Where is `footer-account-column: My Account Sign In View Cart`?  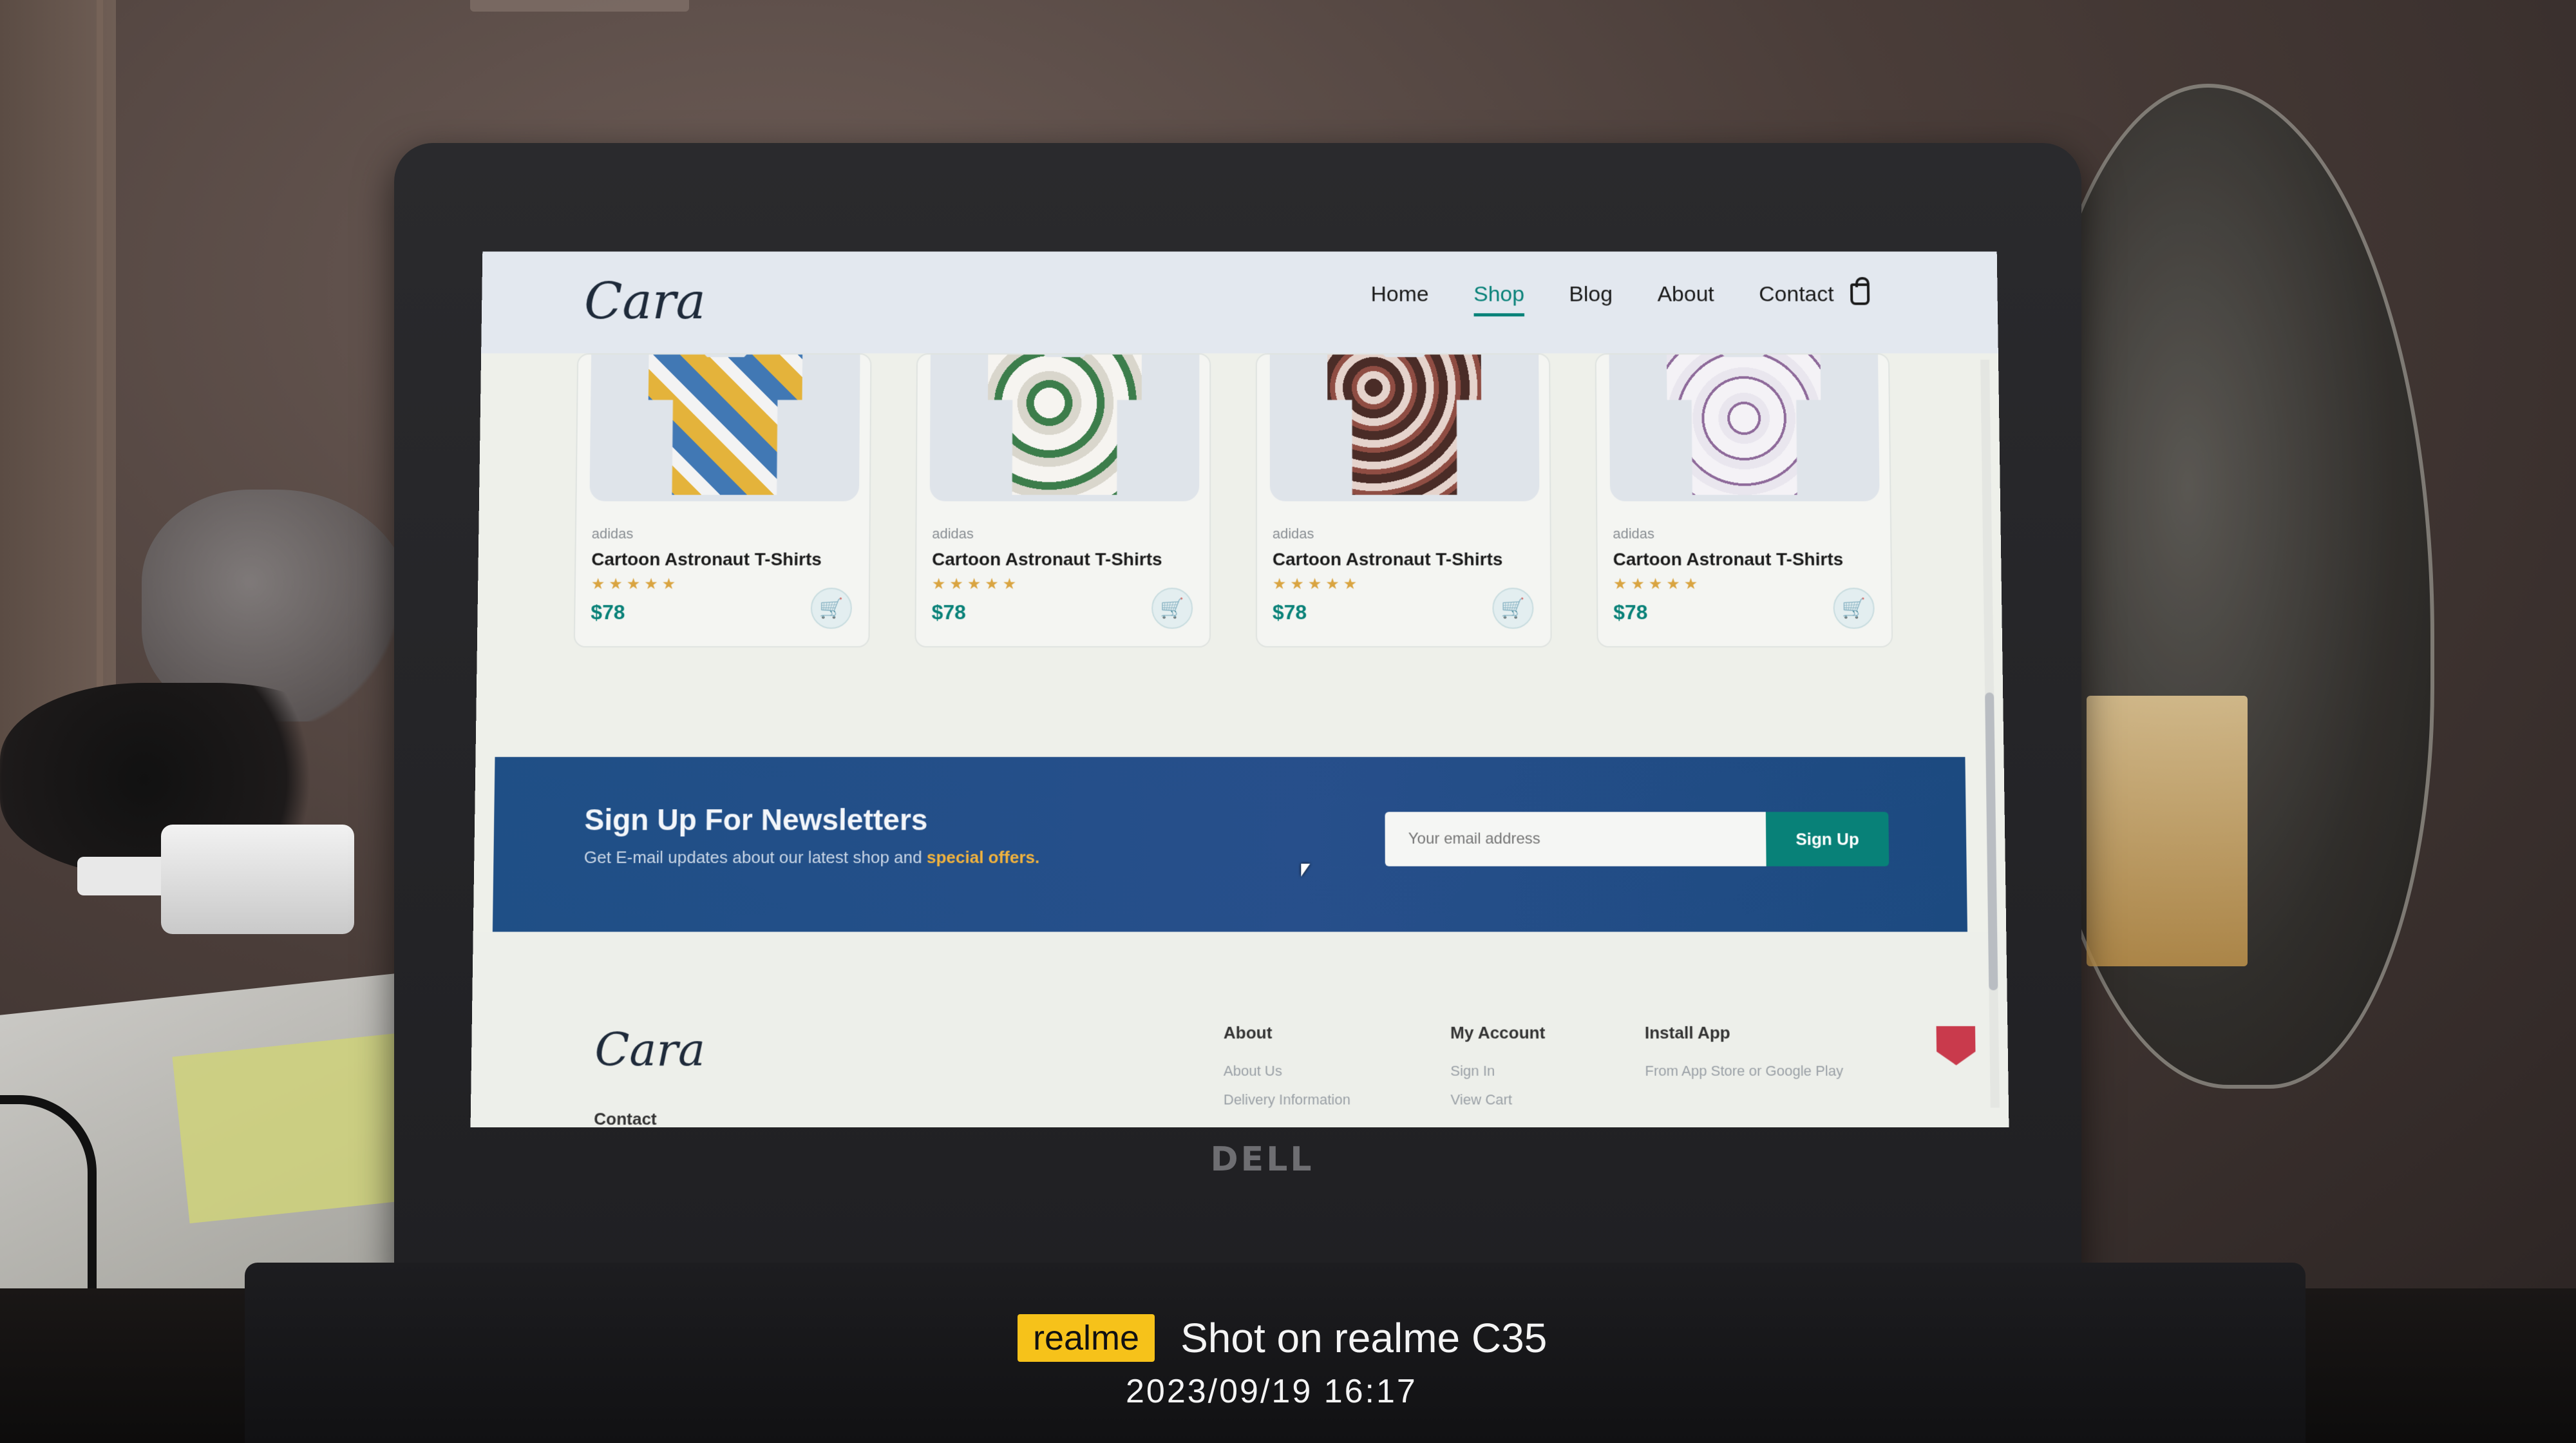 footer-account-column: My Account Sign In View Cart is located at coordinates (1498, 1071).